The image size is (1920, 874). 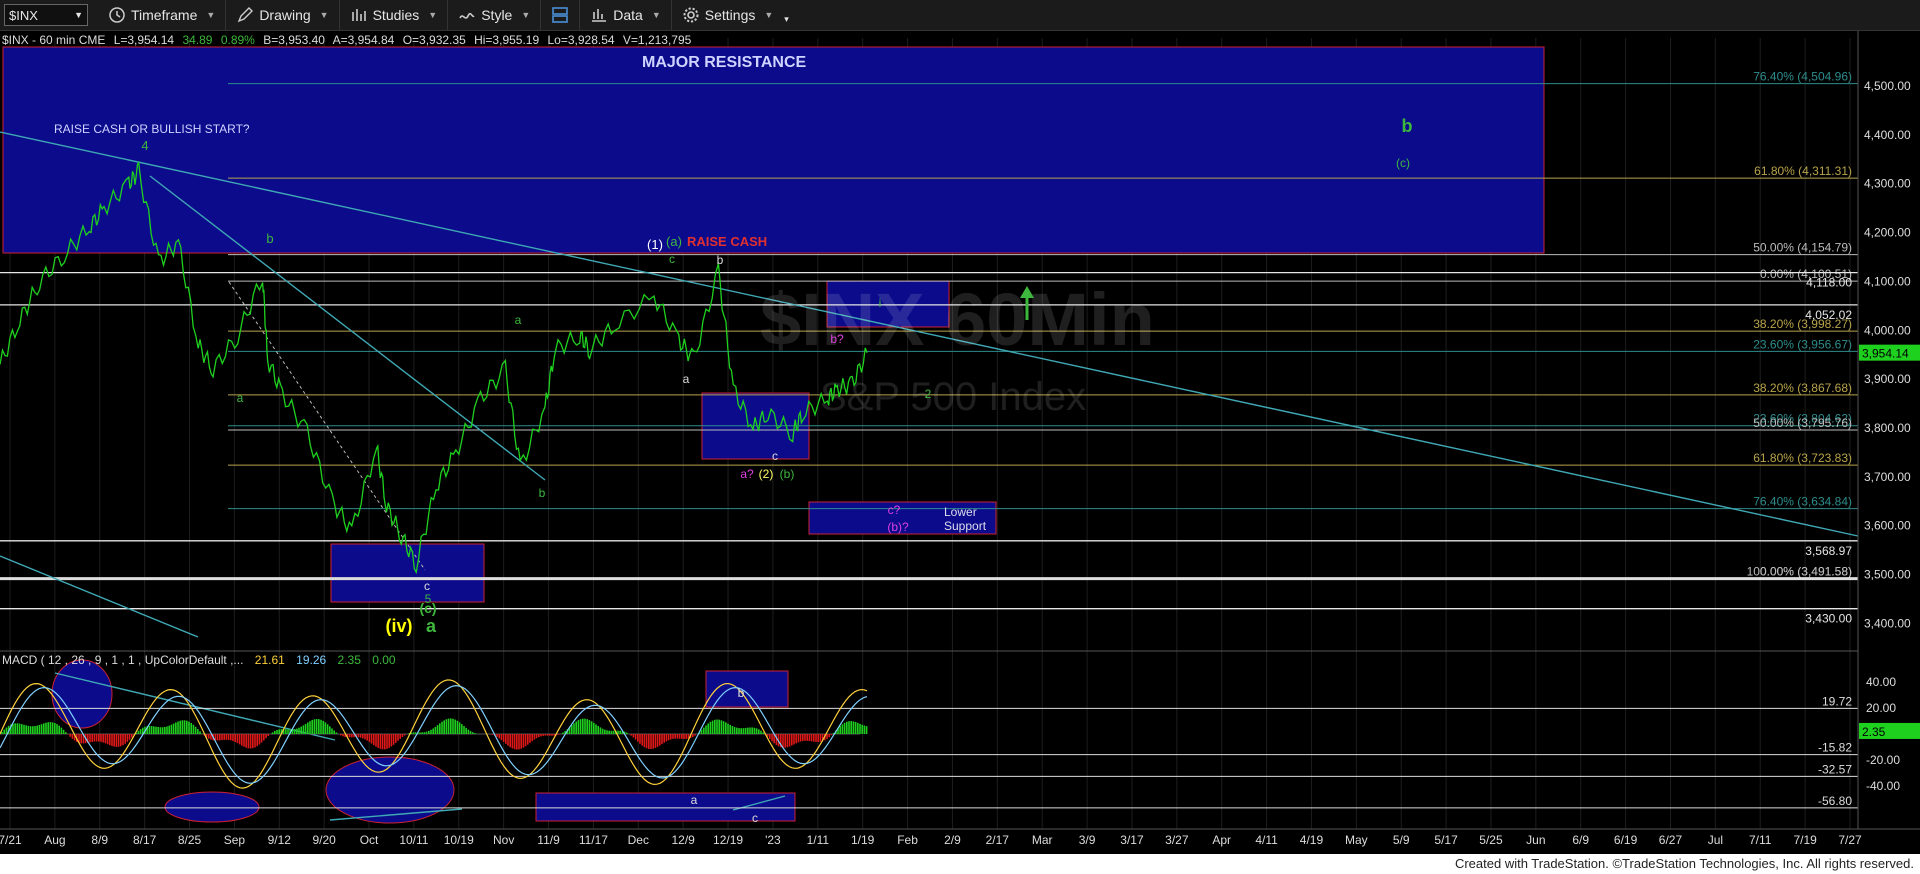 I want to click on date-axis-tick: 4/11, so click(x=1266, y=840).